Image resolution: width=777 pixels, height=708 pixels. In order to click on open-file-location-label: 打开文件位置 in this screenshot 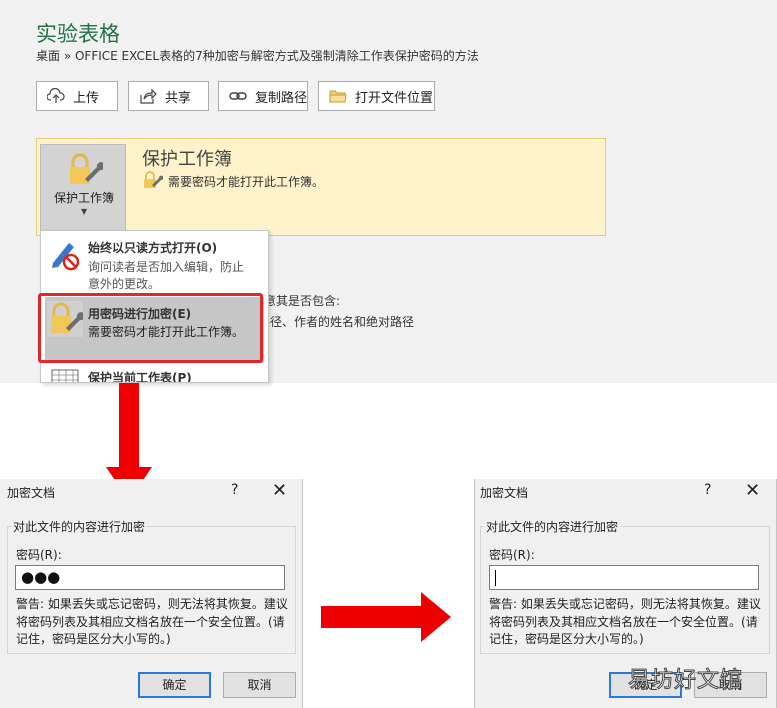, I will do `click(394, 98)`.